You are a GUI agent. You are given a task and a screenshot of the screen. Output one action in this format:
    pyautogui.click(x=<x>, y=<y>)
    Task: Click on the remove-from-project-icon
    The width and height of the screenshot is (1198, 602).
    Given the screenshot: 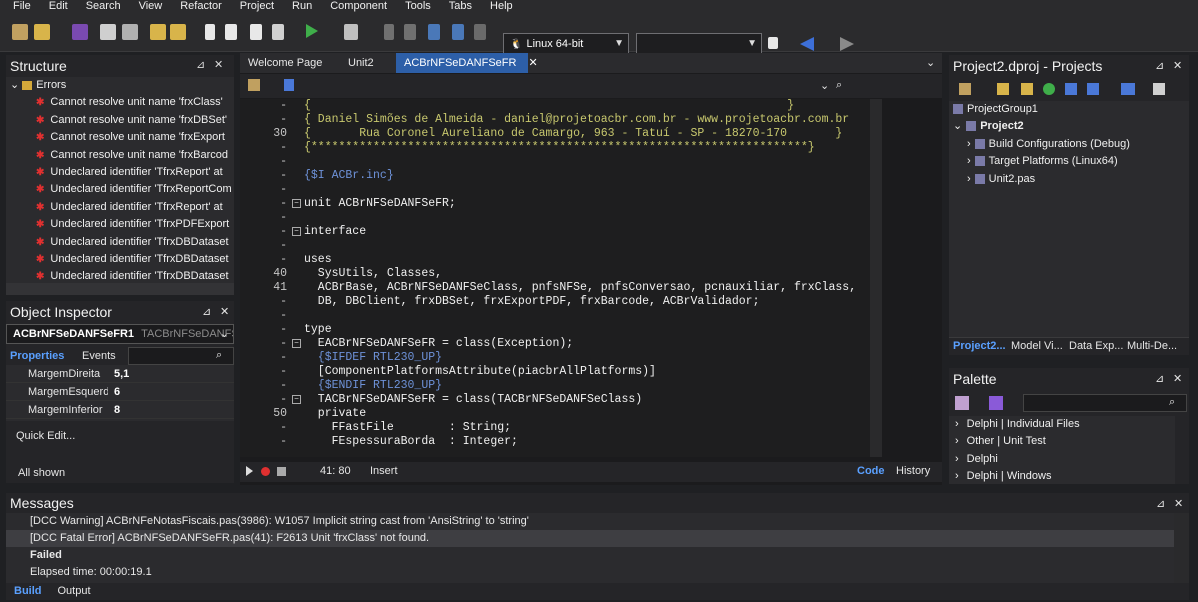 What is the action you would take?
    pyautogui.click(x=178, y=32)
    